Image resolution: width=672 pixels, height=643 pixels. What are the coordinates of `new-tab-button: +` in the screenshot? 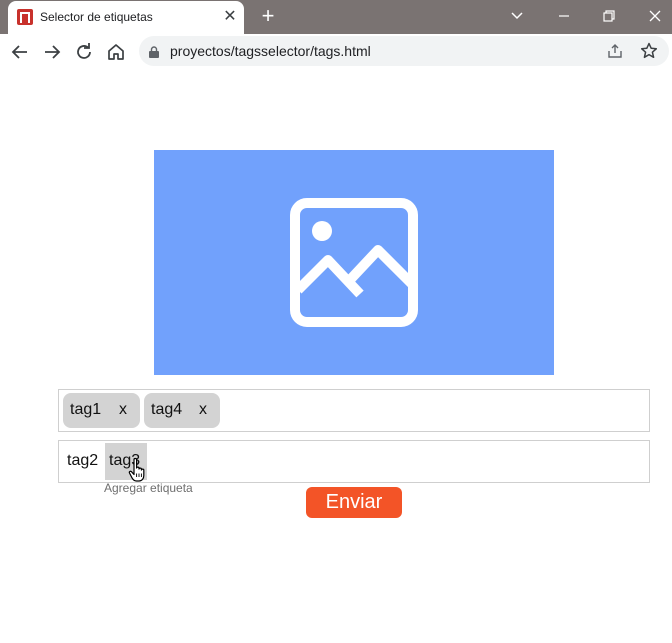 It's located at (268, 17).